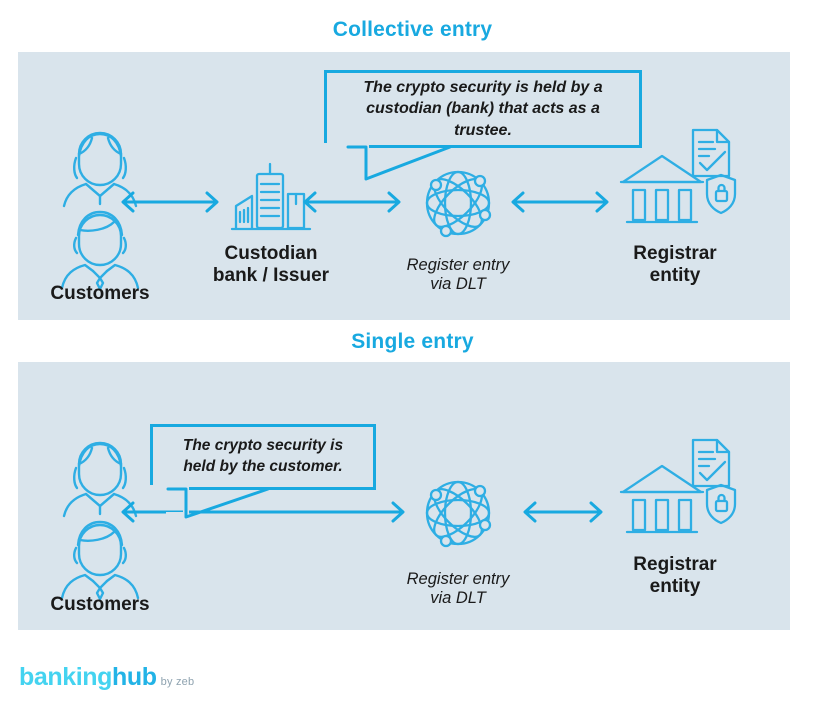  I want to click on node-label-dlt-single: Register entry via DLT, so click(458, 589).